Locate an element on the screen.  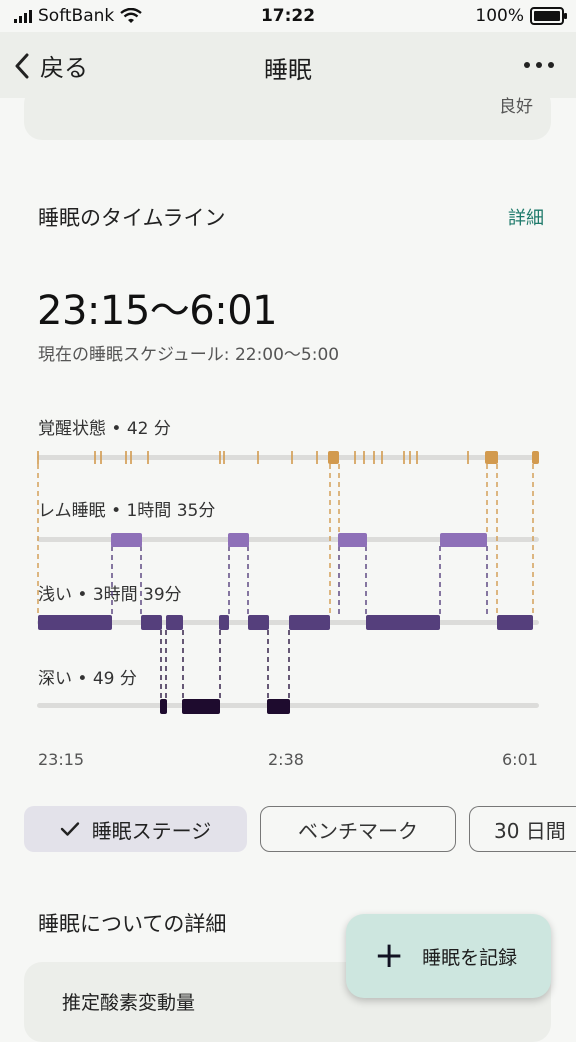
sleep-details-title: 睡眠についての詳細 is located at coordinates (132, 924).